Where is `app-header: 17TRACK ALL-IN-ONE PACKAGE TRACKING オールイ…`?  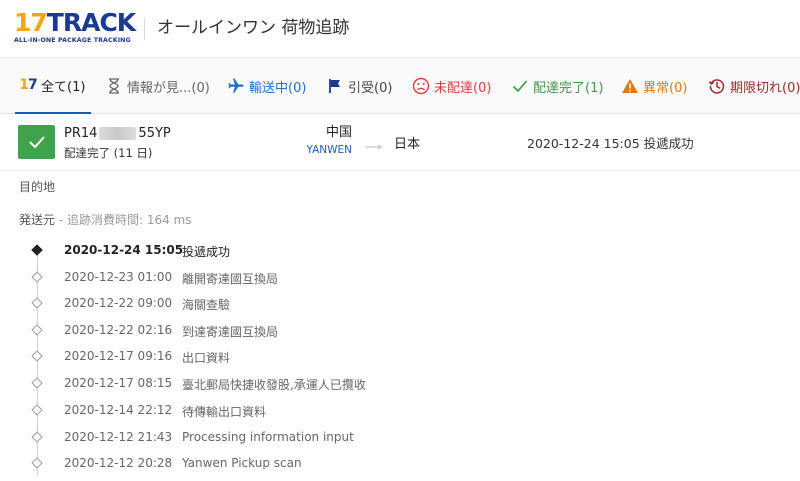
app-header: 17TRACK ALL-IN-ONE PACKAGE TRACKING オールイ… is located at coordinates (400, 29).